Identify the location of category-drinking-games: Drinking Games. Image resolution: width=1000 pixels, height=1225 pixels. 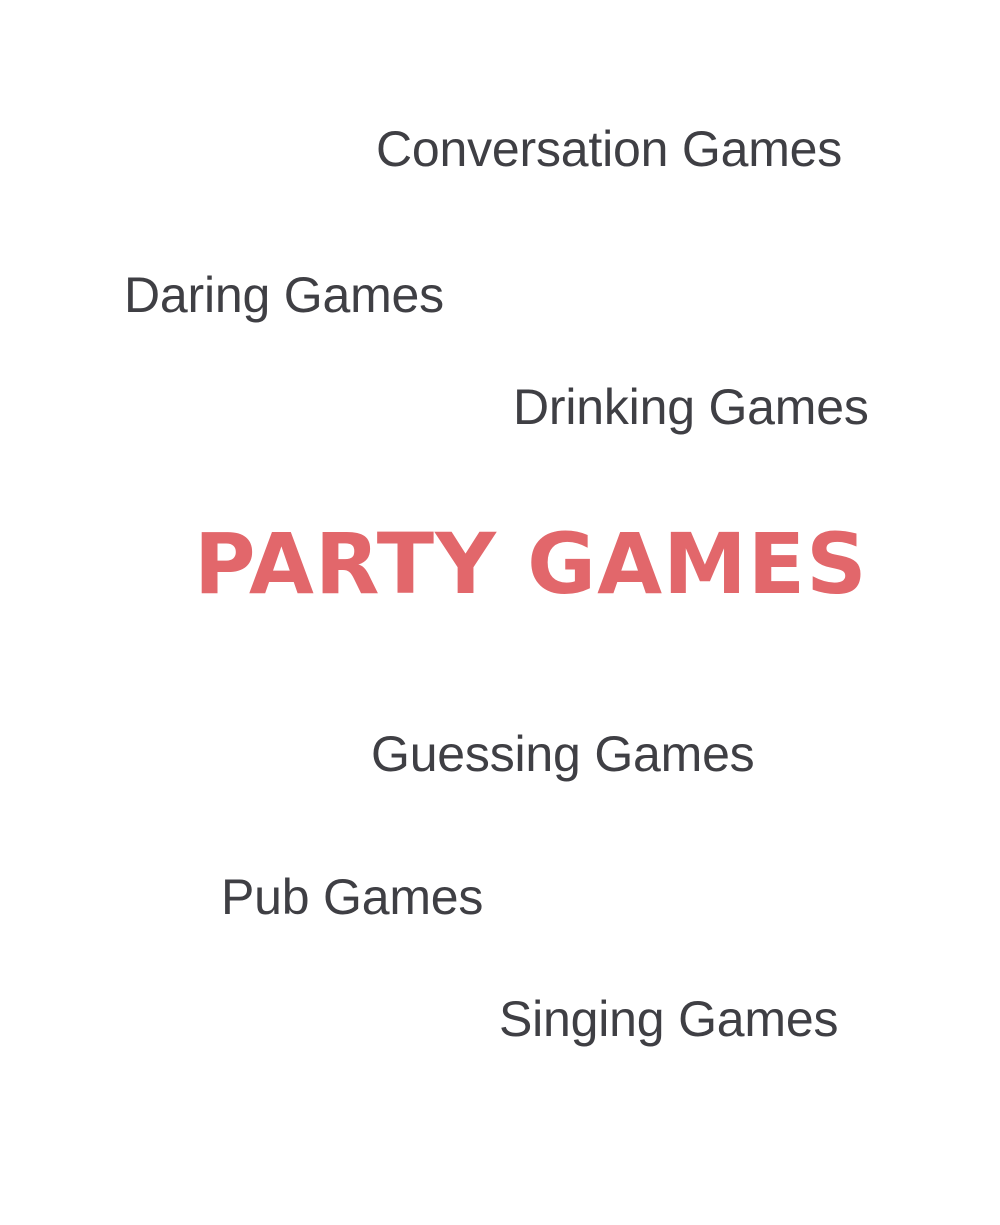
(691, 407).